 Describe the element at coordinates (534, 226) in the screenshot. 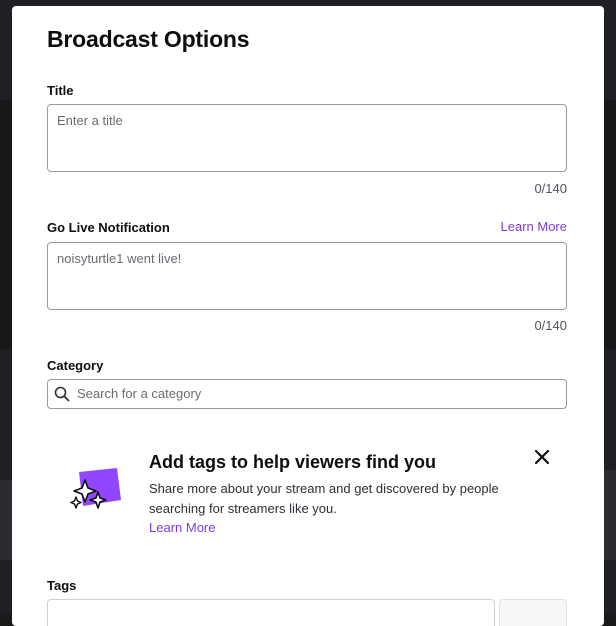

I see `notification-learn-more-link: Learn More` at that location.